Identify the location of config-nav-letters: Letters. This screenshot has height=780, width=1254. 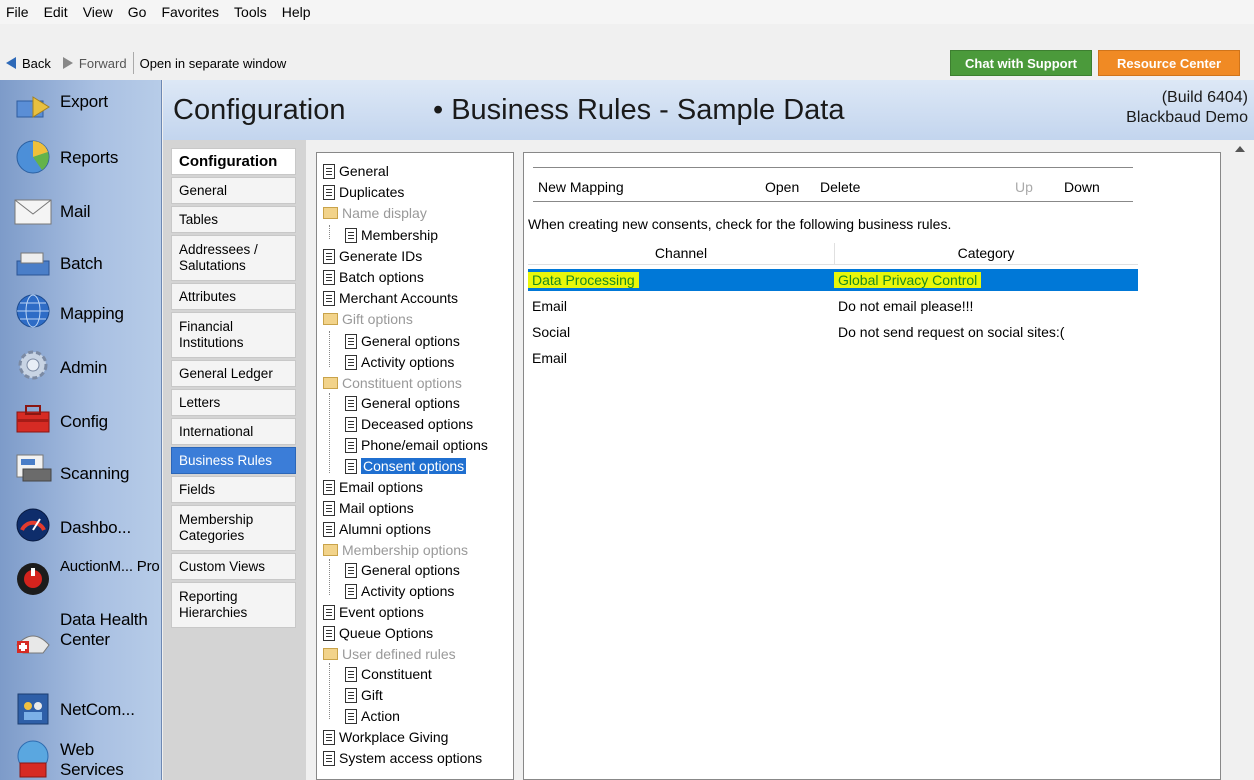
(233, 402).